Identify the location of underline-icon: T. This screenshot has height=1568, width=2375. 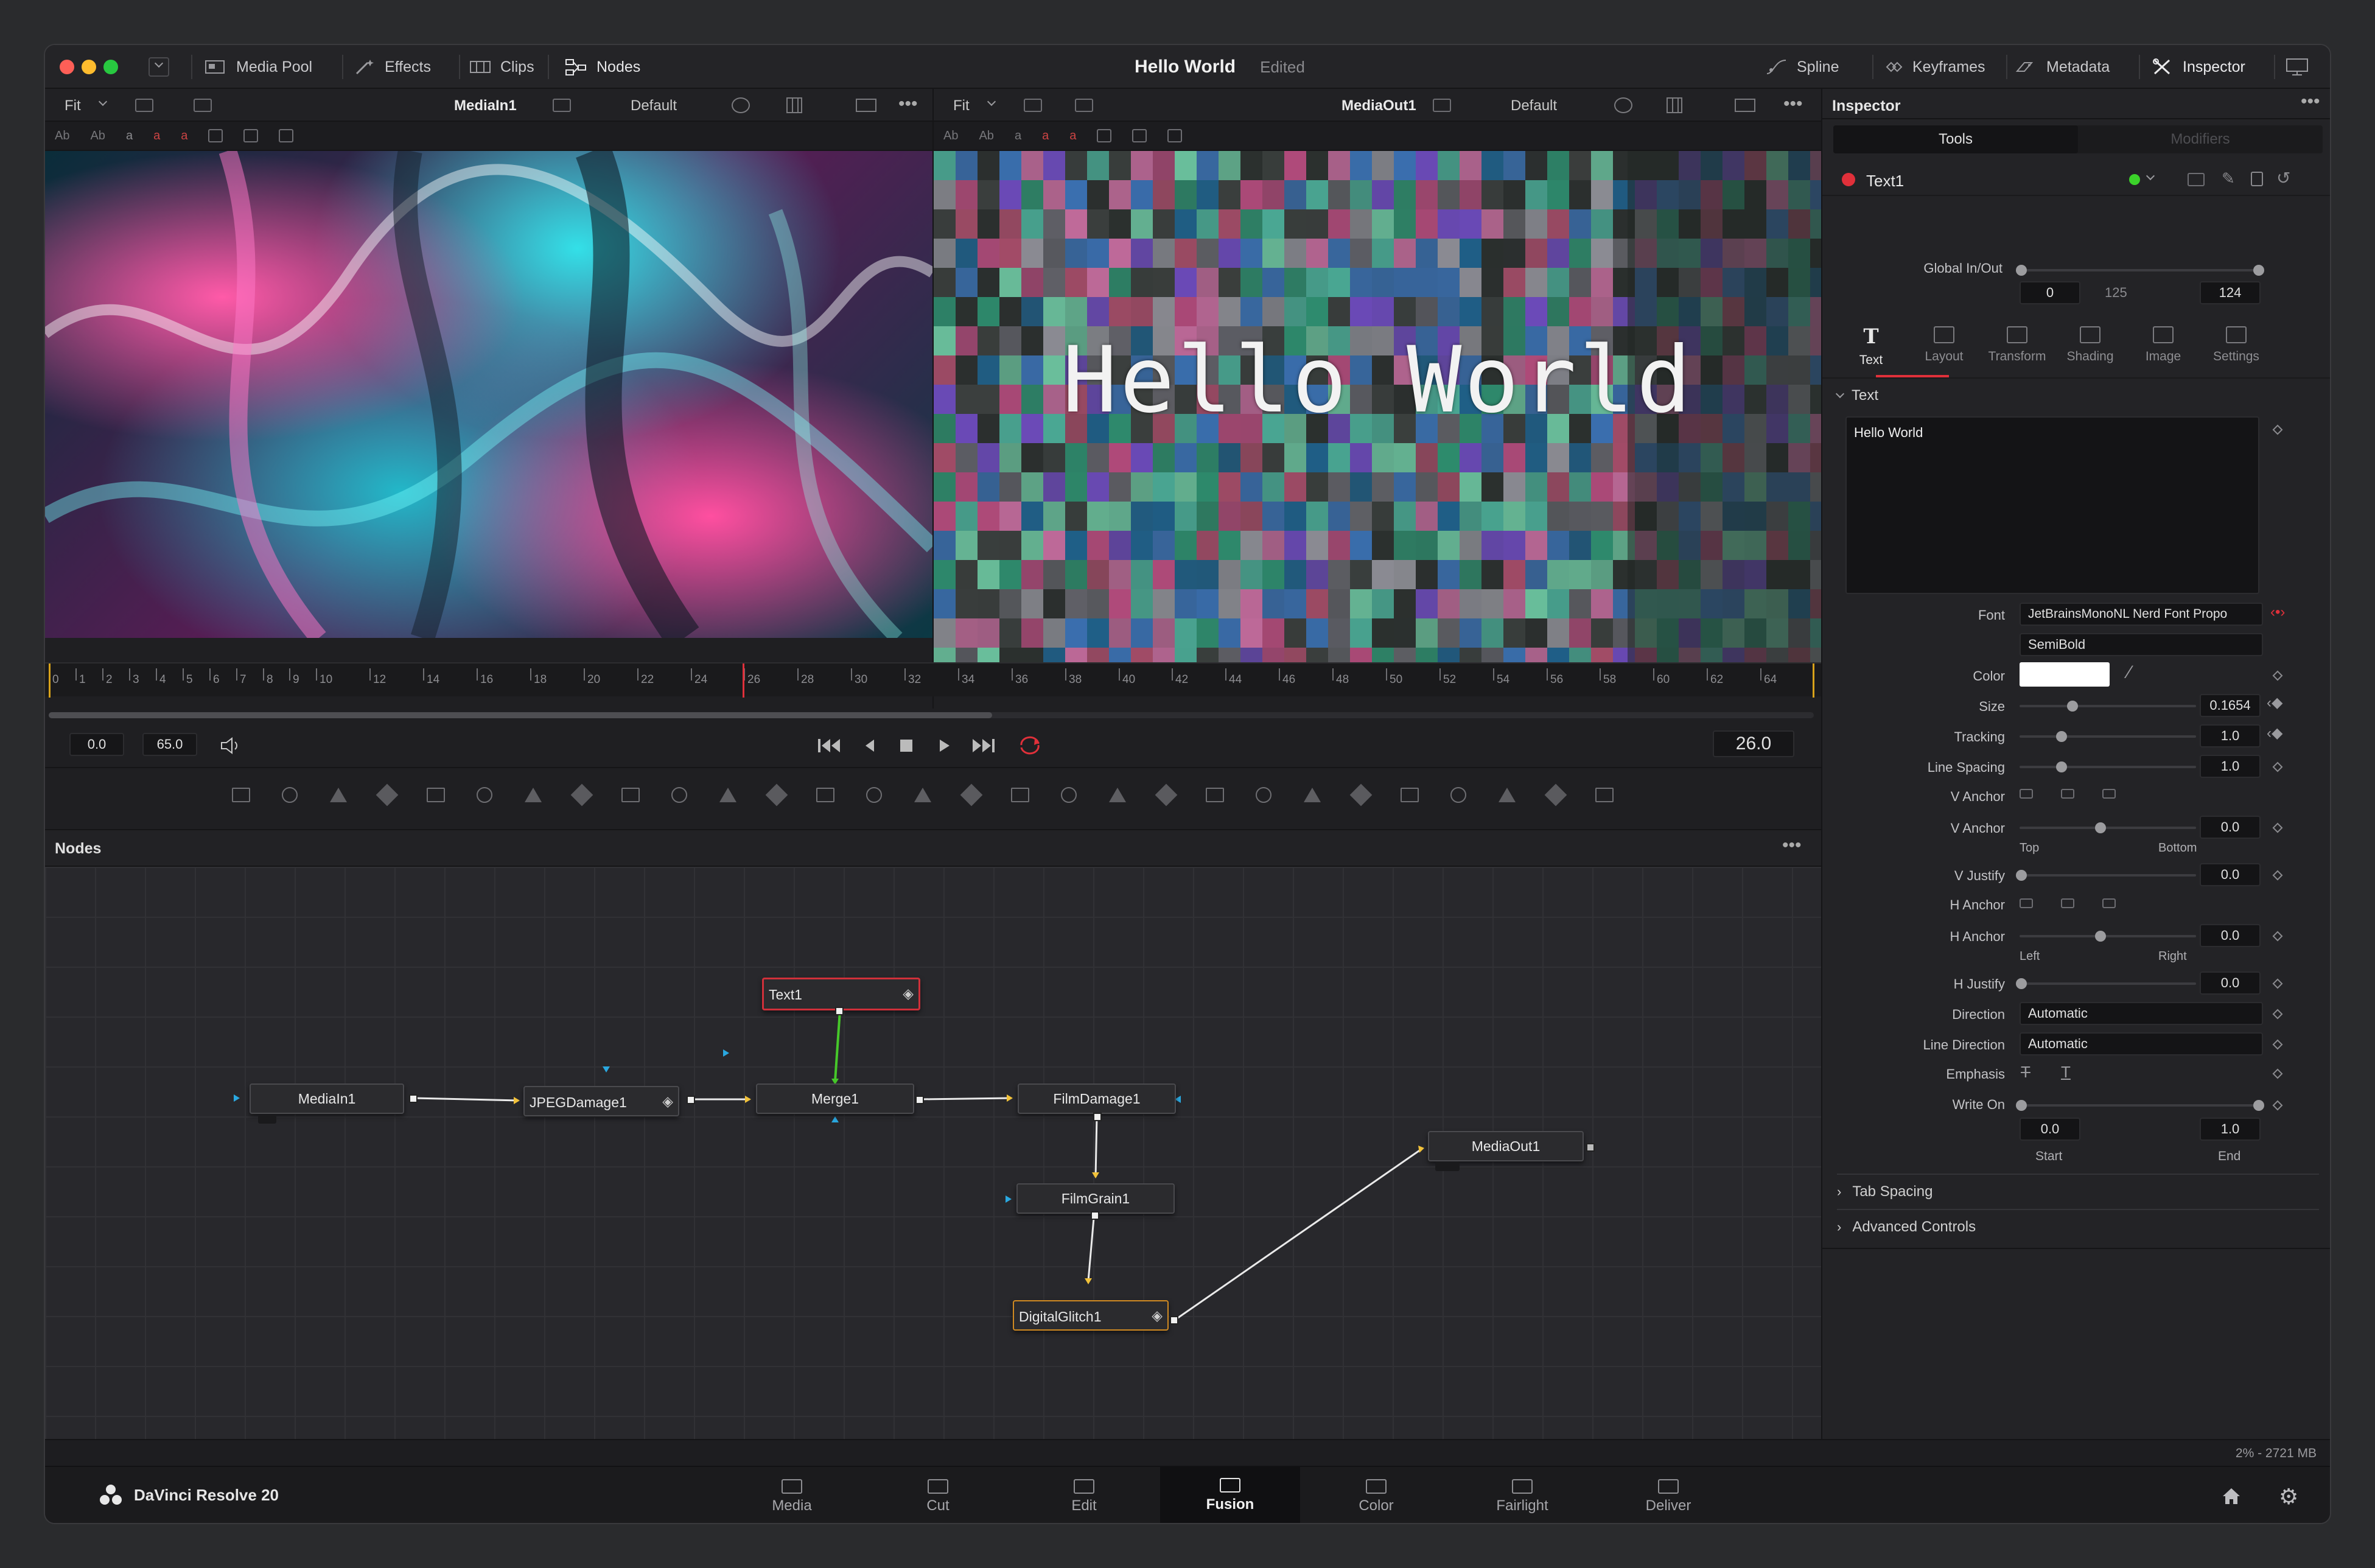
(2066, 1072).